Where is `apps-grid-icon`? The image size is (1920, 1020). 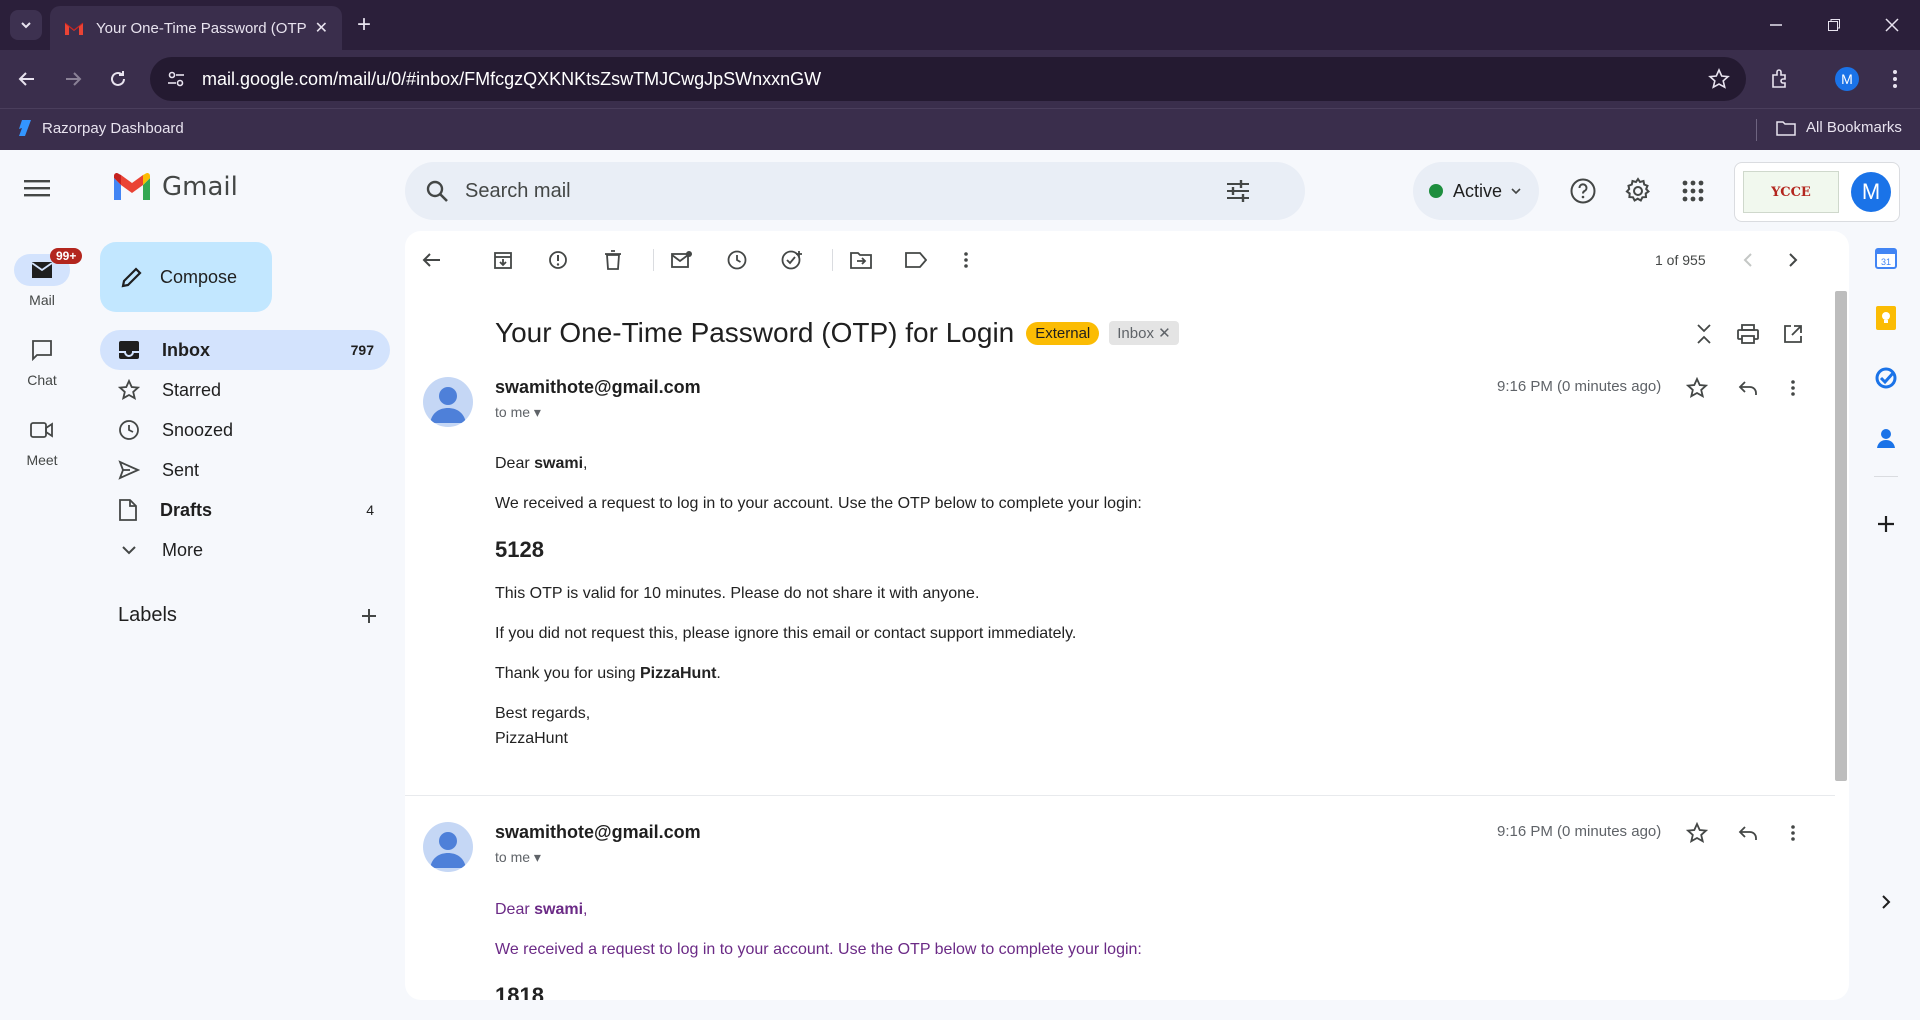 apps-grid-icon is located at coordinates (1693, 191).